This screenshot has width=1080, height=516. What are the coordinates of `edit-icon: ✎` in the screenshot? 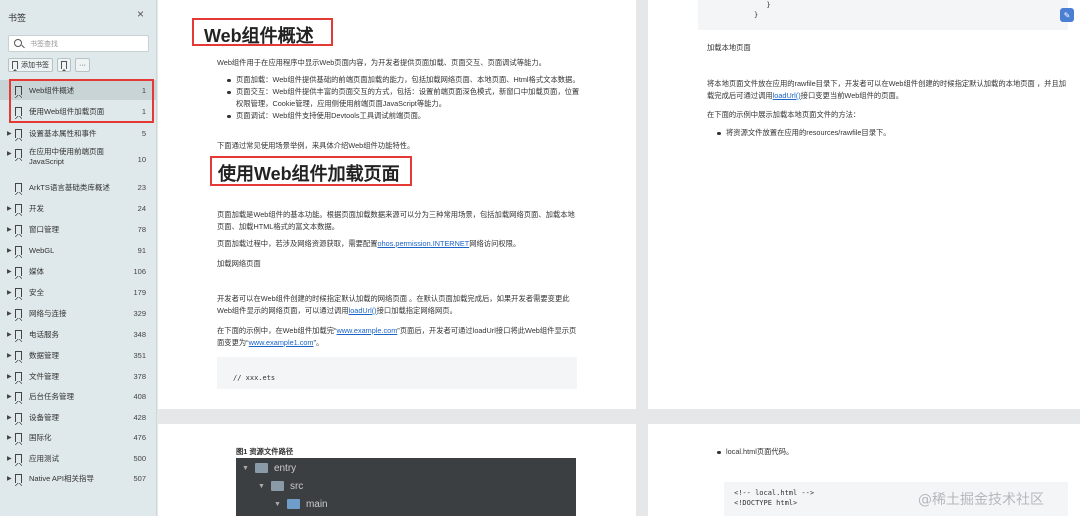 It's located at (1067, 15).